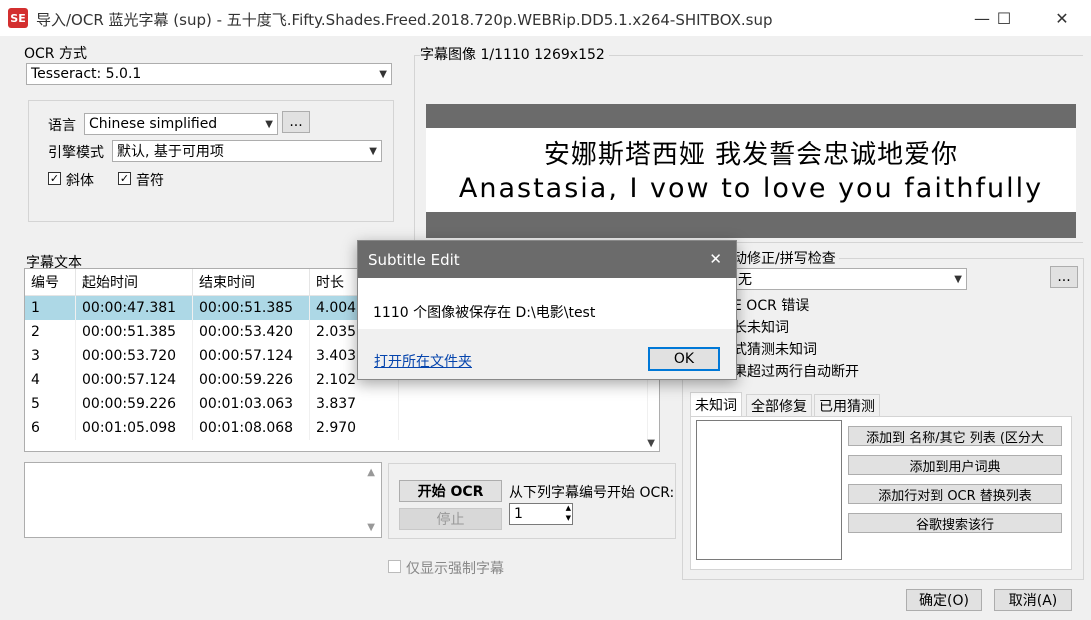 The height and width of the screenshot is (620, 1091). I want to click on dictionary-value: 无, so click(745, 280).